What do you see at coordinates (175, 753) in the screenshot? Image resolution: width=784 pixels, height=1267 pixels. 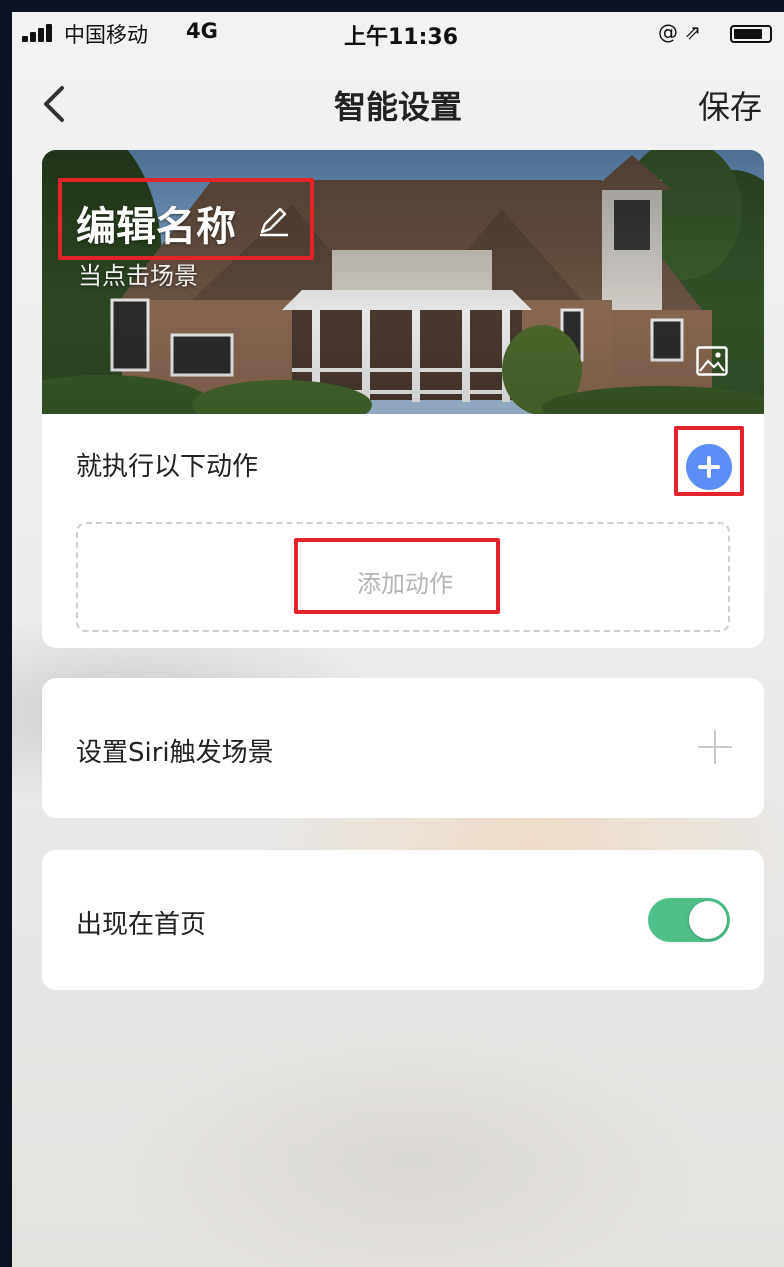 I see `siri-trigger-label: 设置Siri触发场景` at bounding box center [175, 753].